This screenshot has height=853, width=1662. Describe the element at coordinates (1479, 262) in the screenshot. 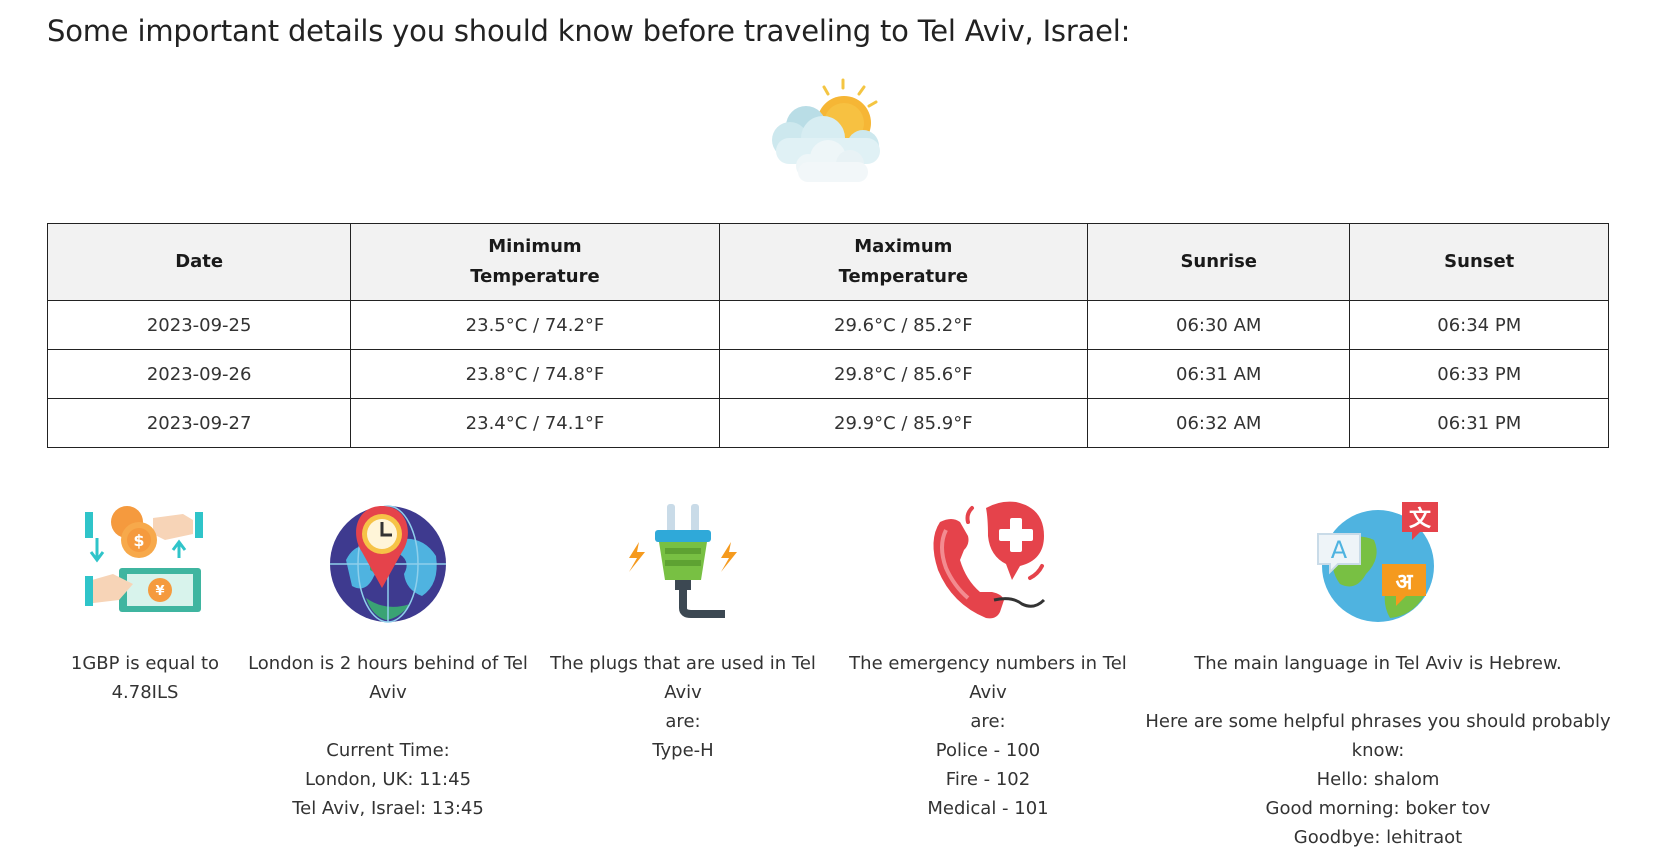

I see `header-sunset: Sunset` at that location.